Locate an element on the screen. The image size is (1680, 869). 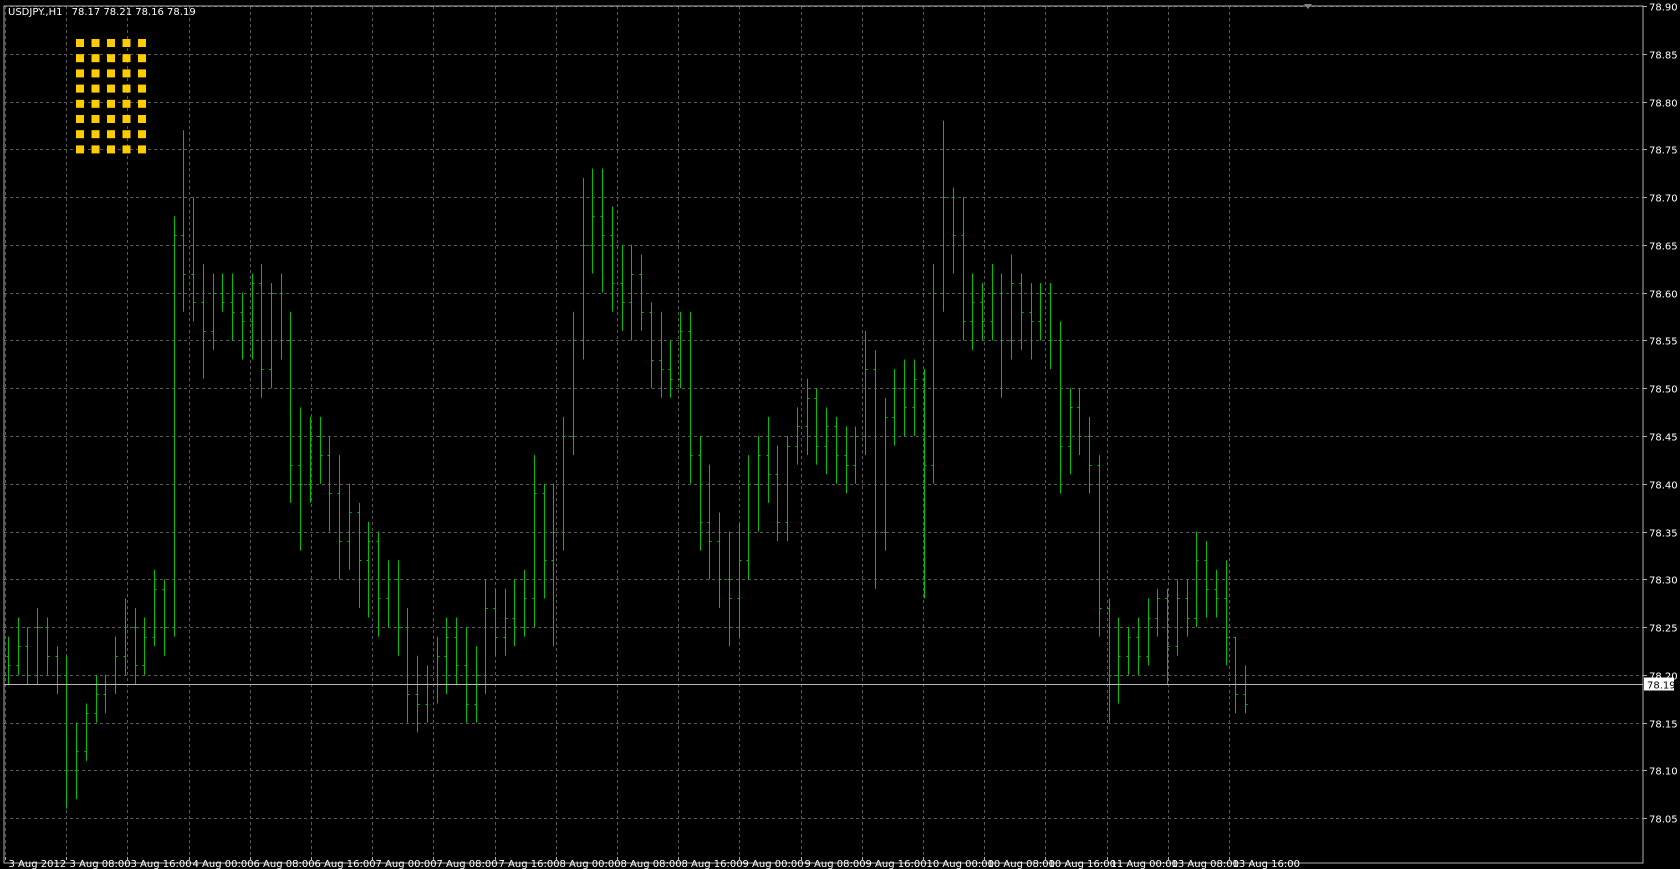
x-tick-label: 13 Aug 16:00 is located at coordinates (1266, 864).